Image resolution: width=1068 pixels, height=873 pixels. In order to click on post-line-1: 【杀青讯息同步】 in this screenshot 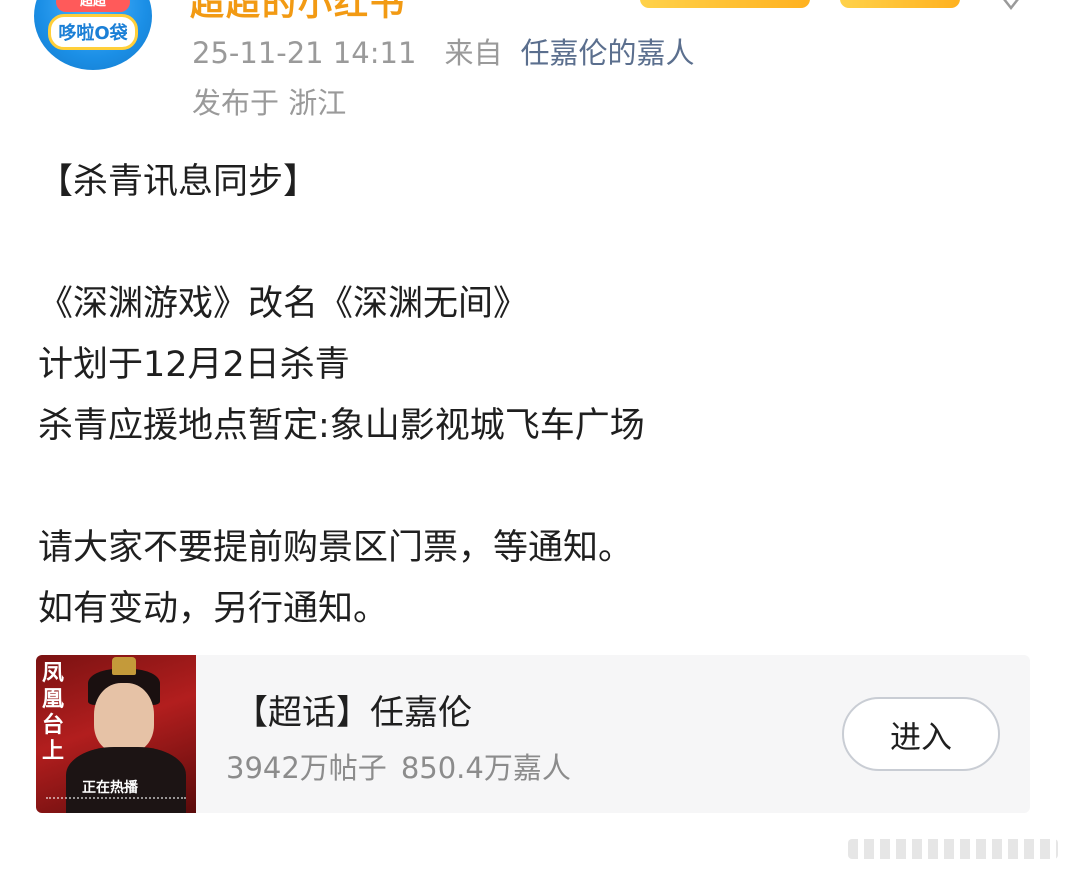, I will do `click(178, 182)`.